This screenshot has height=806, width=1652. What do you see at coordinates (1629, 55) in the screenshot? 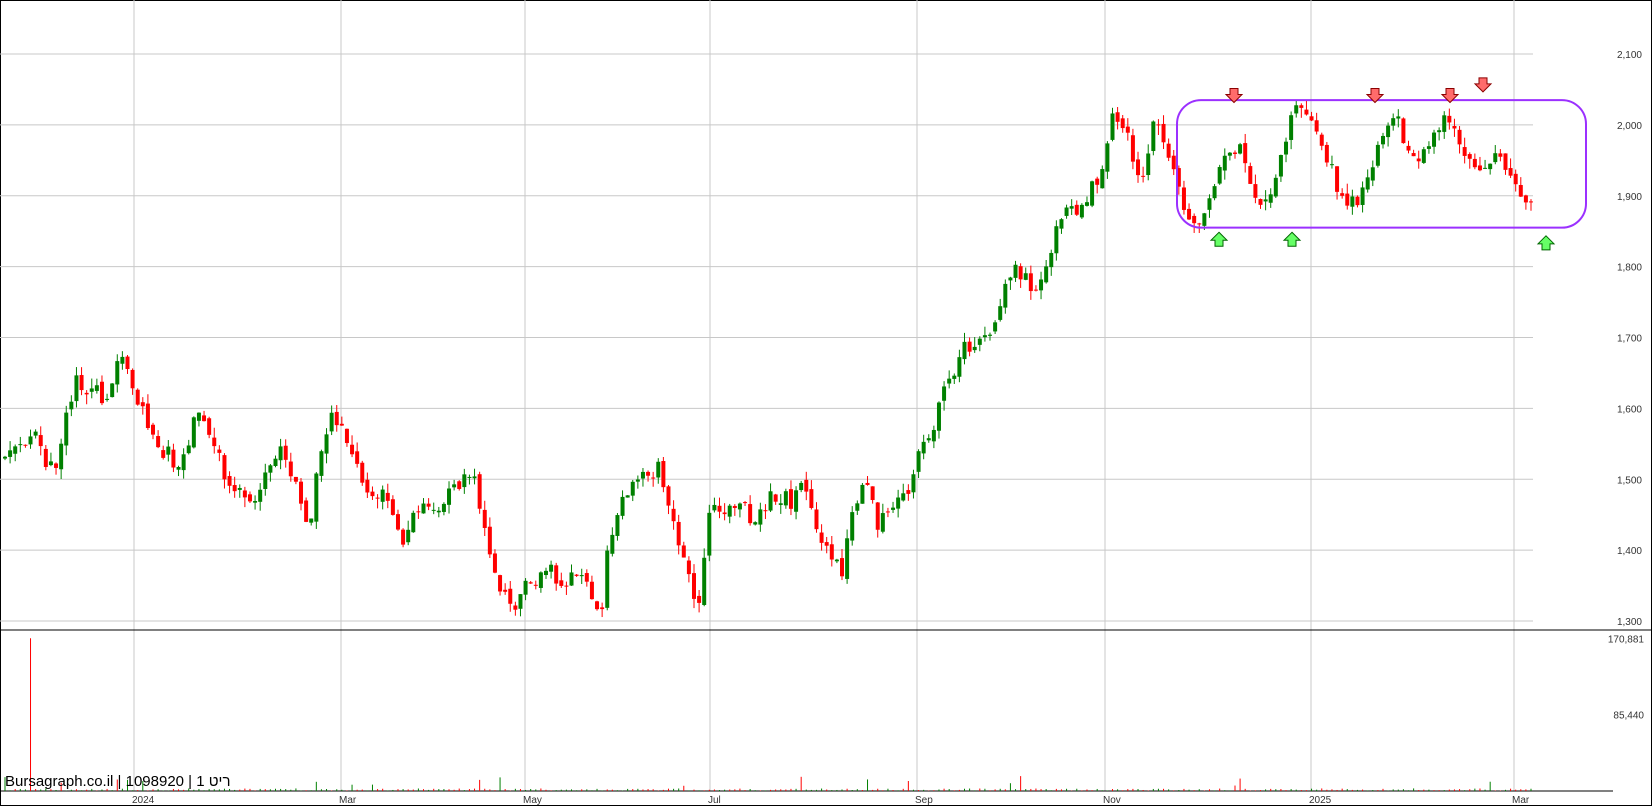
I see `price-tick-label: 2,100` at bounding box center [1629, 55].